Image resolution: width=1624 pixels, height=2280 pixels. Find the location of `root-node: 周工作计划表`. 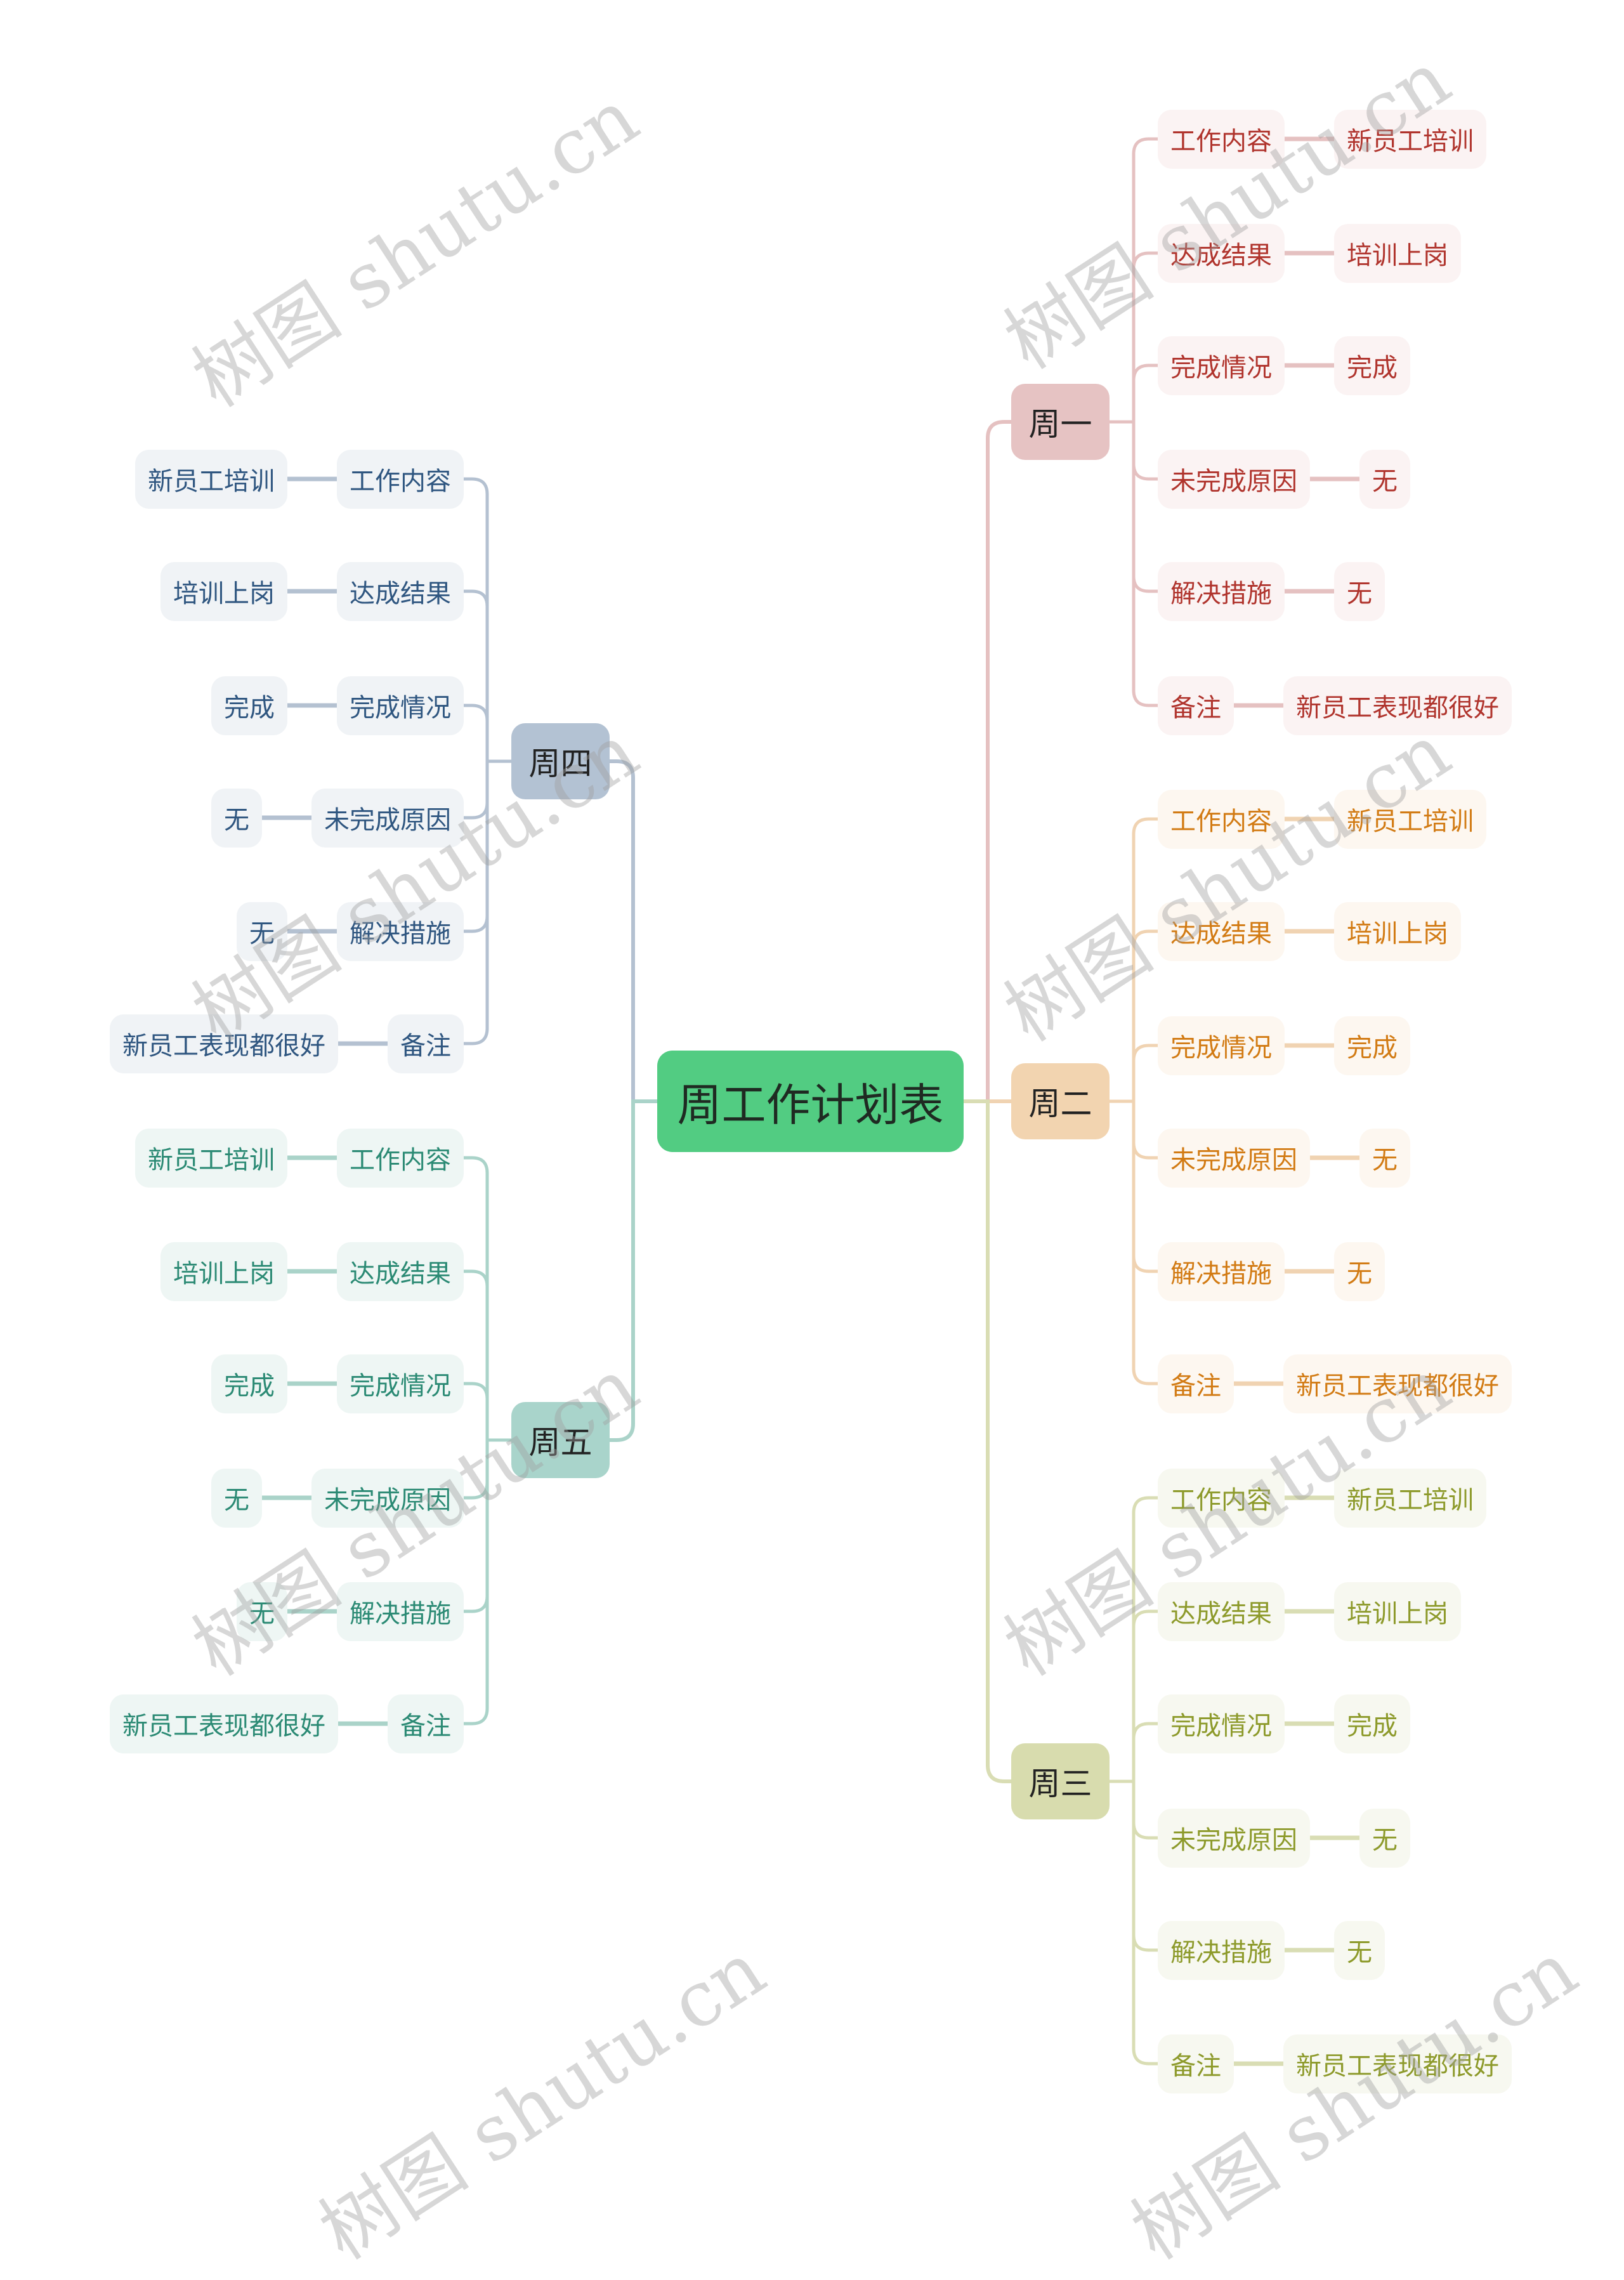

root-node: 周工作计划表 is located at coordinates (810, 1101).